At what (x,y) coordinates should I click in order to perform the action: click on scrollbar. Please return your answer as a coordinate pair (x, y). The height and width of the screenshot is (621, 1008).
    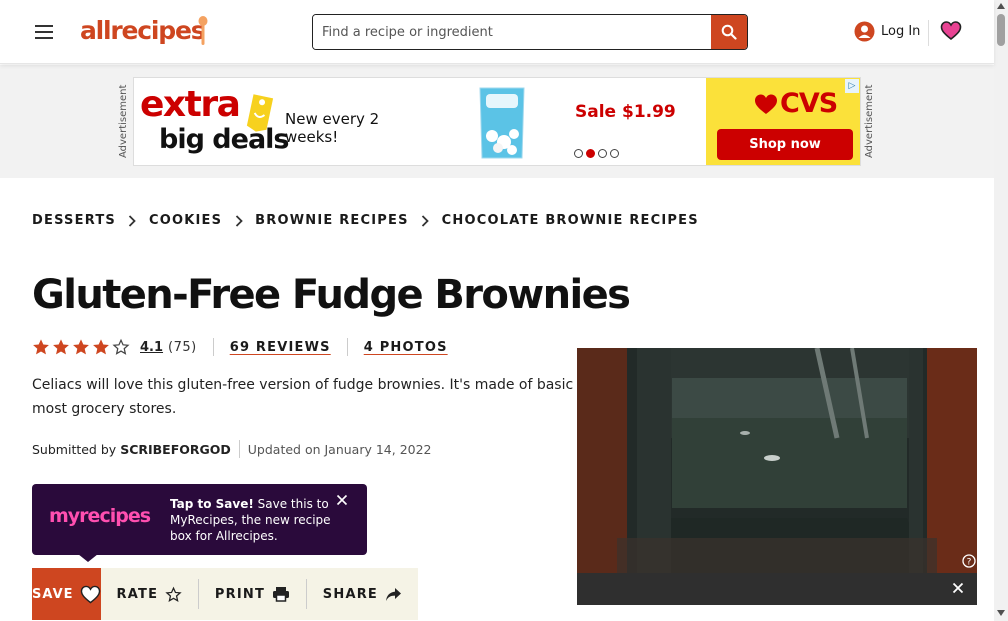
    Looking at the image, I should click on (1001, 310).